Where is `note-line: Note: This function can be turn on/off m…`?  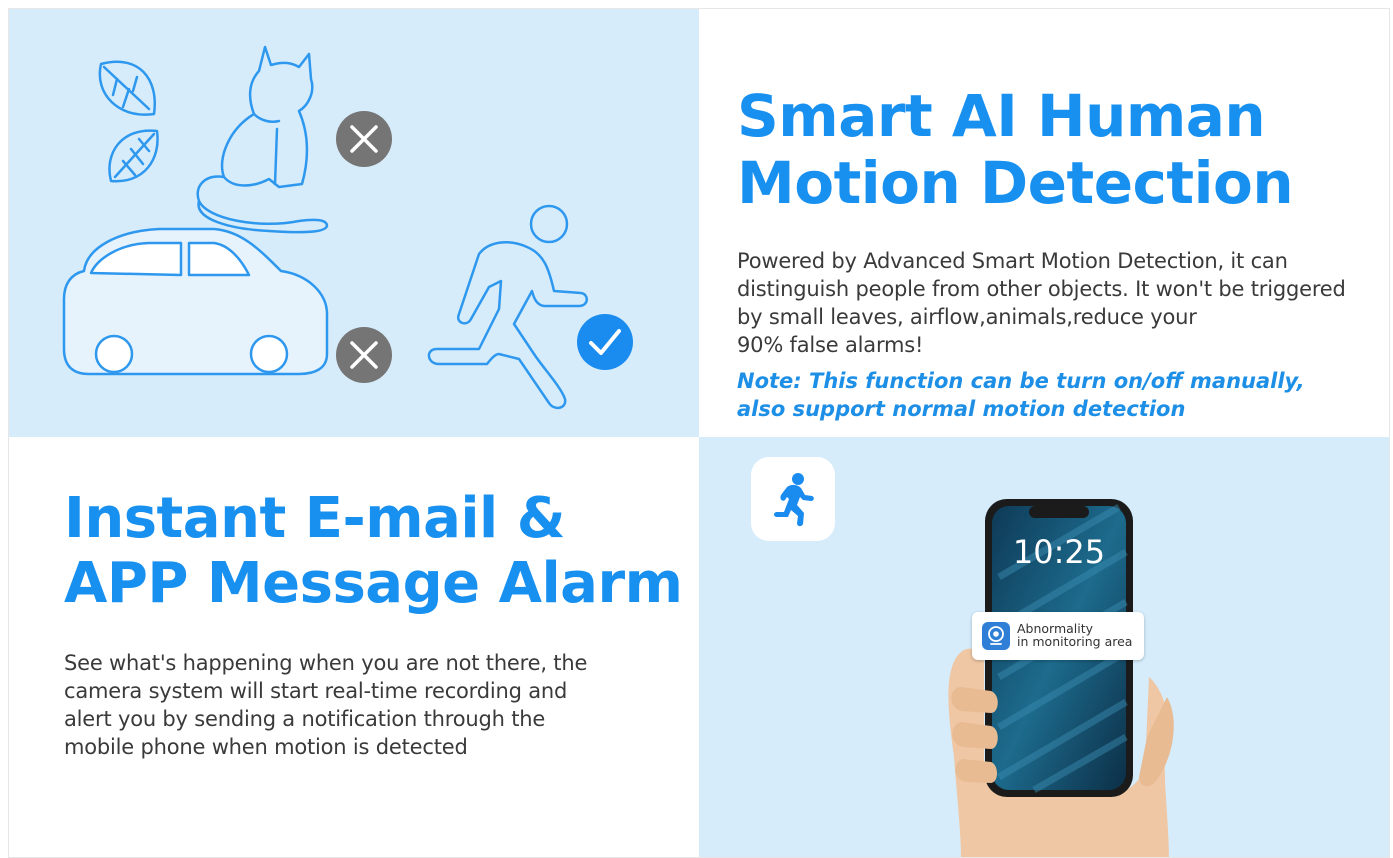 note-line: Note: This function can be turn on/off m… is located at coordinates (1021, 381).